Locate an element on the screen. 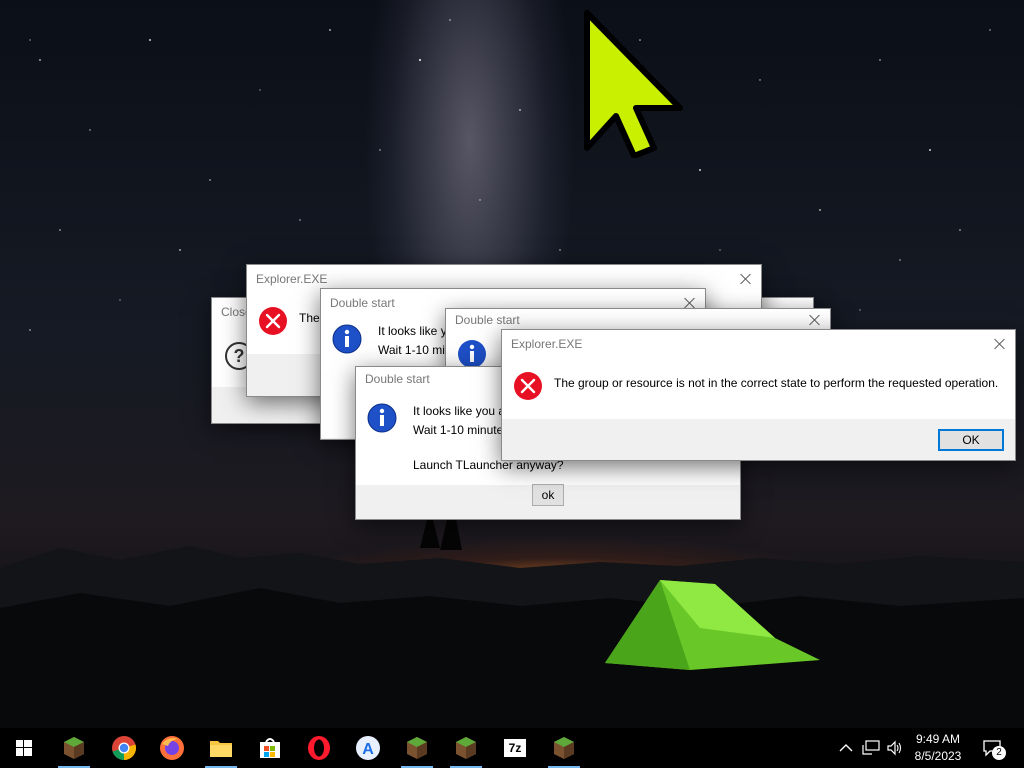  system-tray: 9:49 AM 8/5/2023 2 is located at coordinates (928, 748).